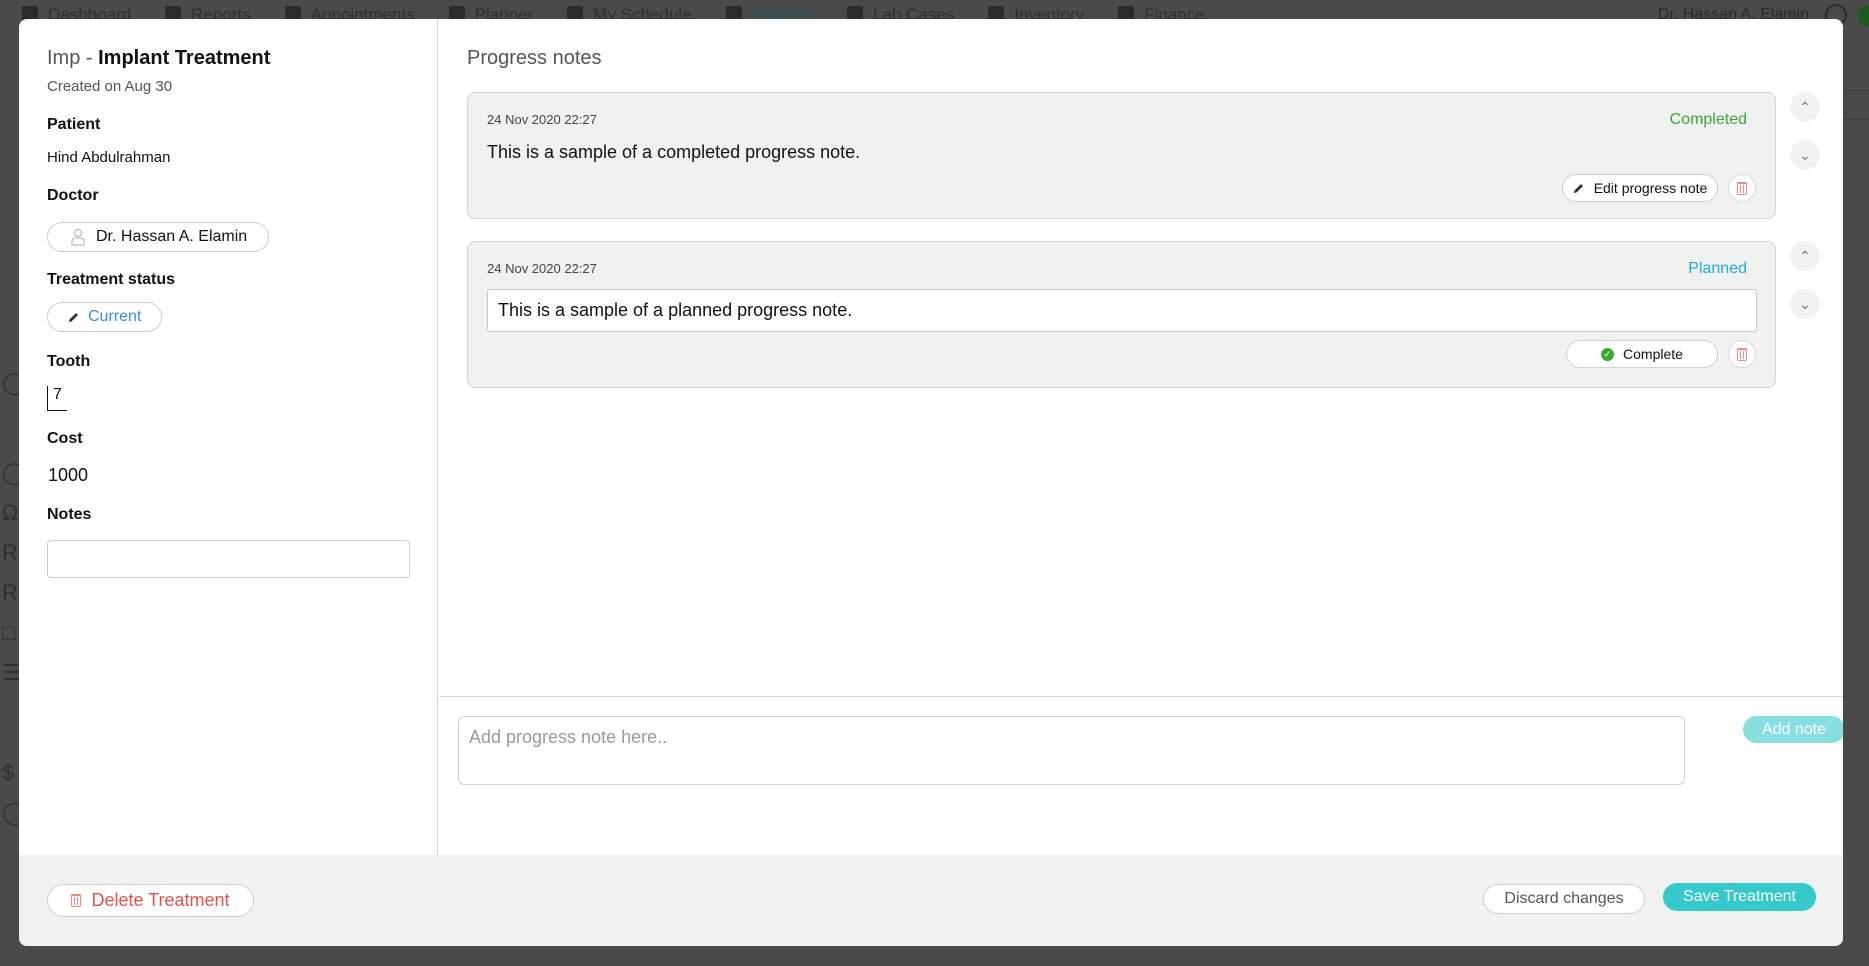  I want to click on notes-input, so click(228, 559).